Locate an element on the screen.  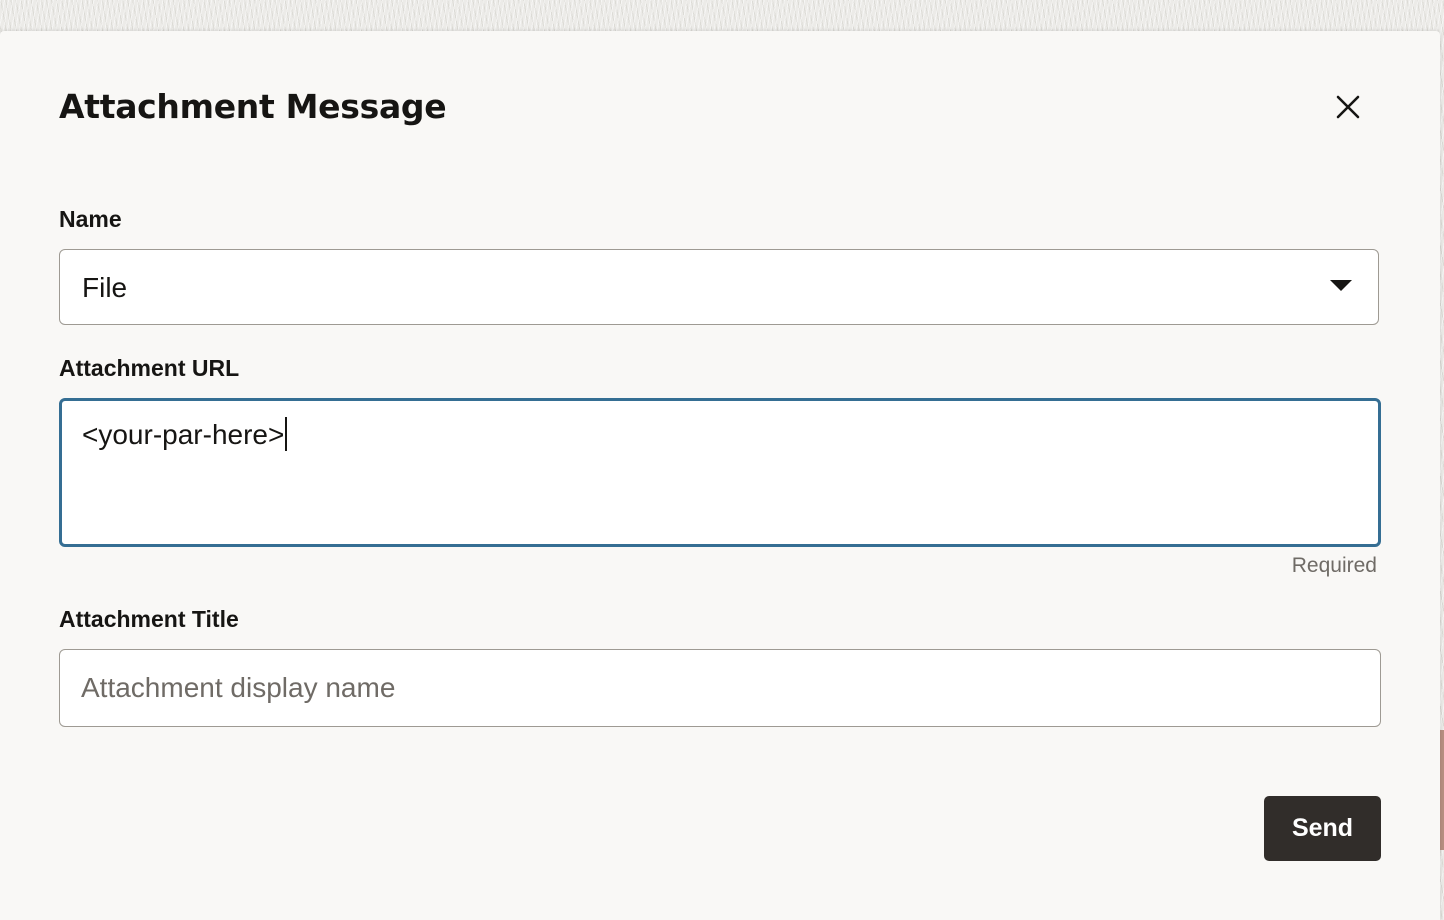
name-label: Name is located at coordinates (90, 219).